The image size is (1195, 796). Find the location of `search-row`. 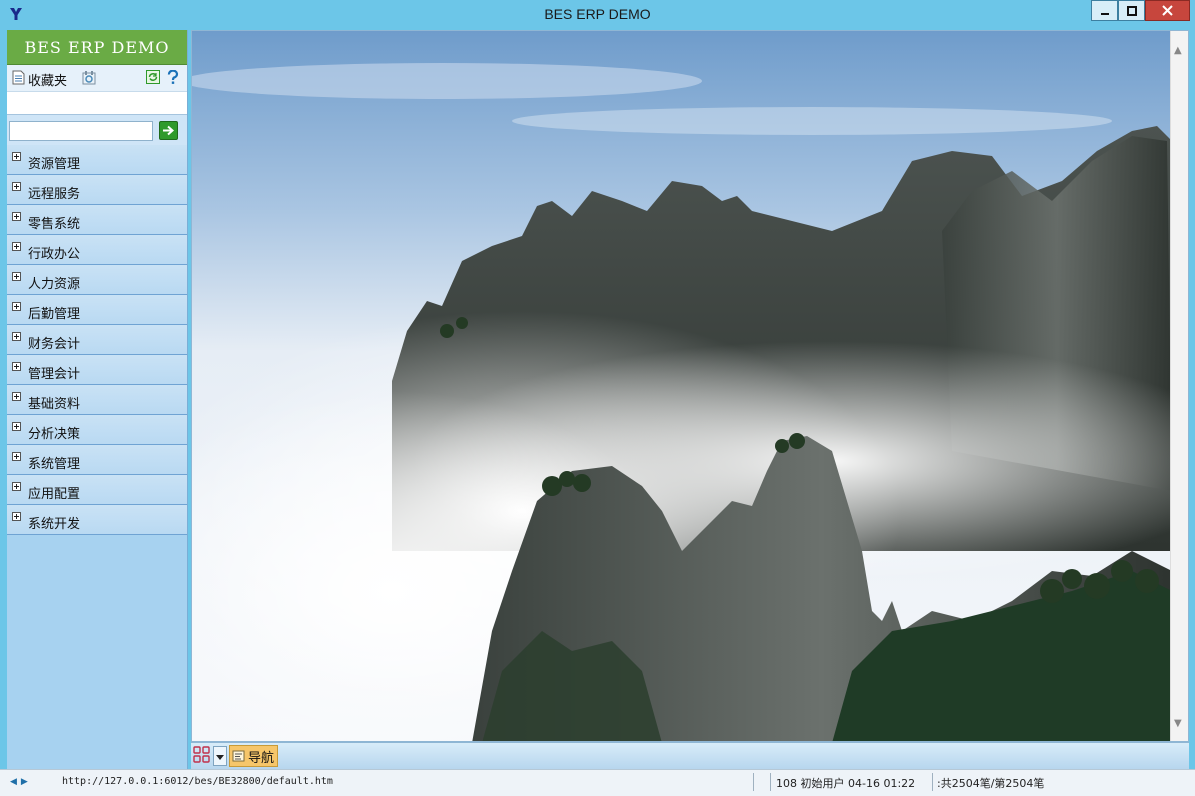

search-row is located at coordinates (97, 130).